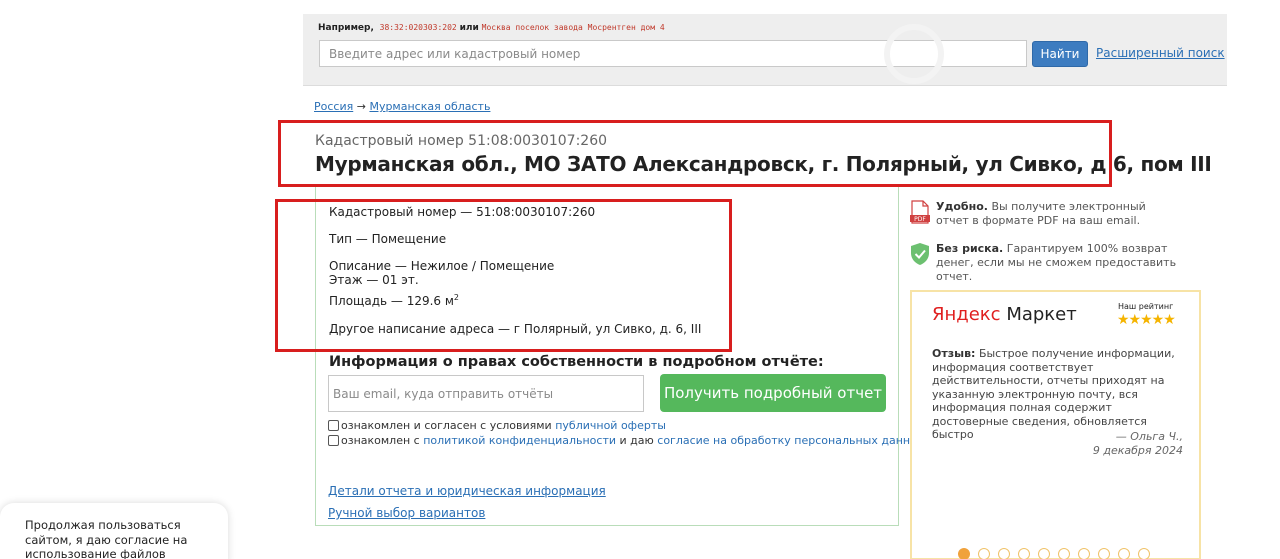 The height and width of the screenshot is (559, 1280). Describe the element at coordinates (773, 393) in the screenshot. I see `get-report-button: Получить подробный отчет` at that location.